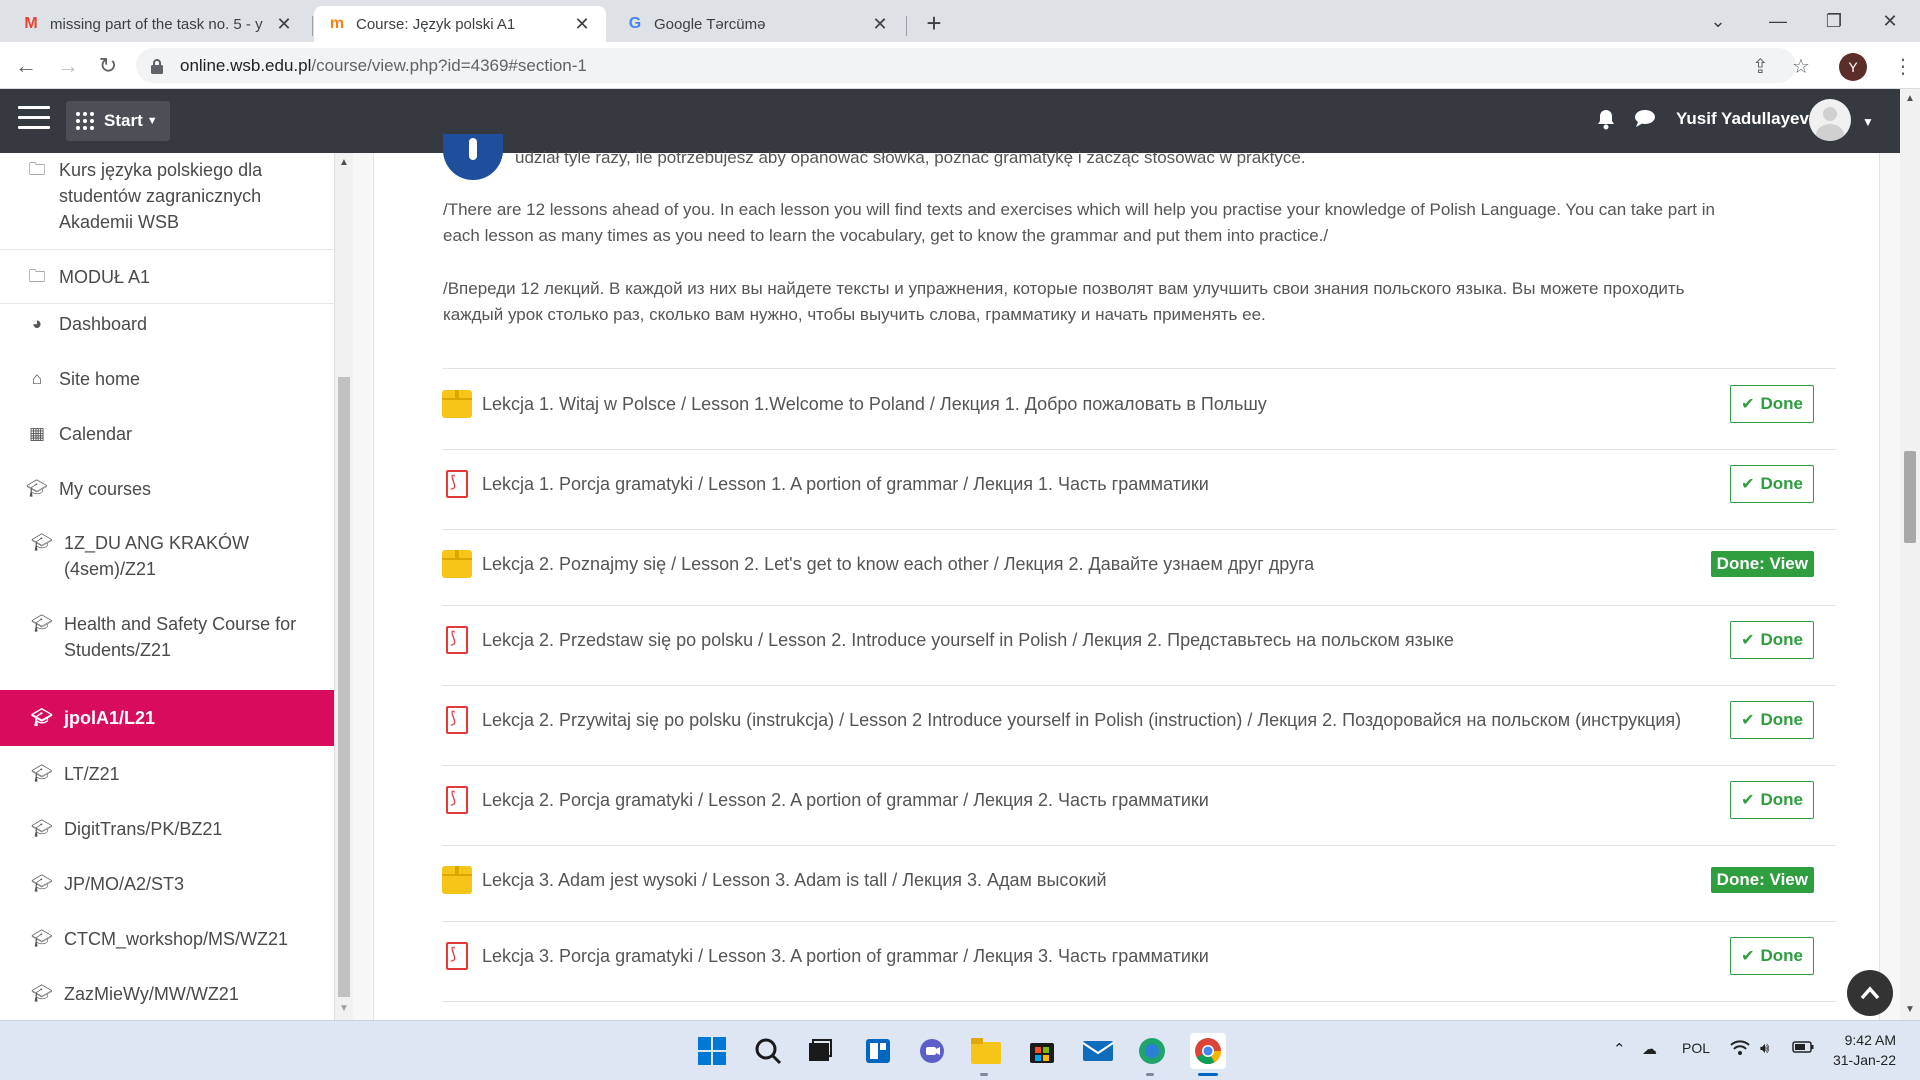  Describe the element at coordinates (118, 121) in the screenshot. I see `start-menu-button: Start ▼` at that location.